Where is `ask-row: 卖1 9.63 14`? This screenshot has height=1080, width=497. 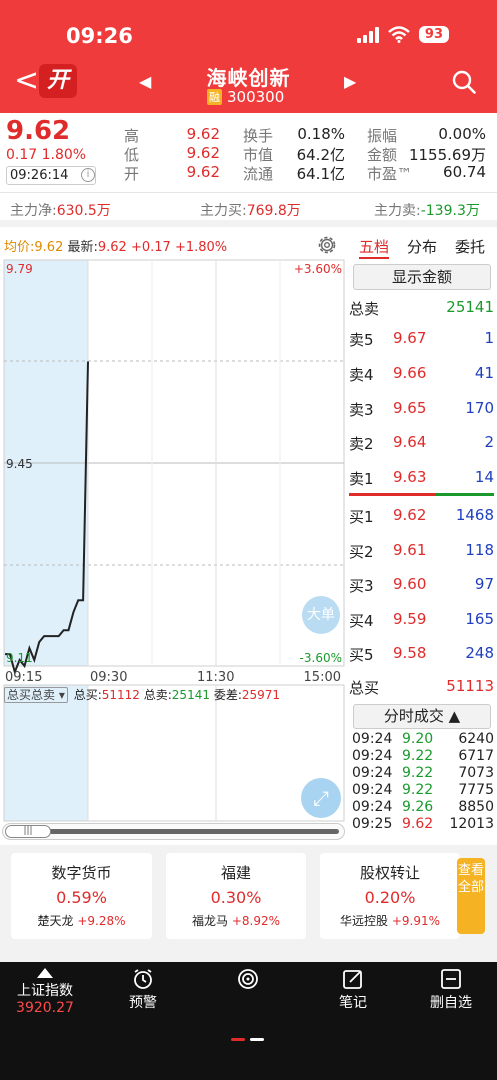 ask-row: 卖1 9.63 14 is located at coordinates (421, 478).